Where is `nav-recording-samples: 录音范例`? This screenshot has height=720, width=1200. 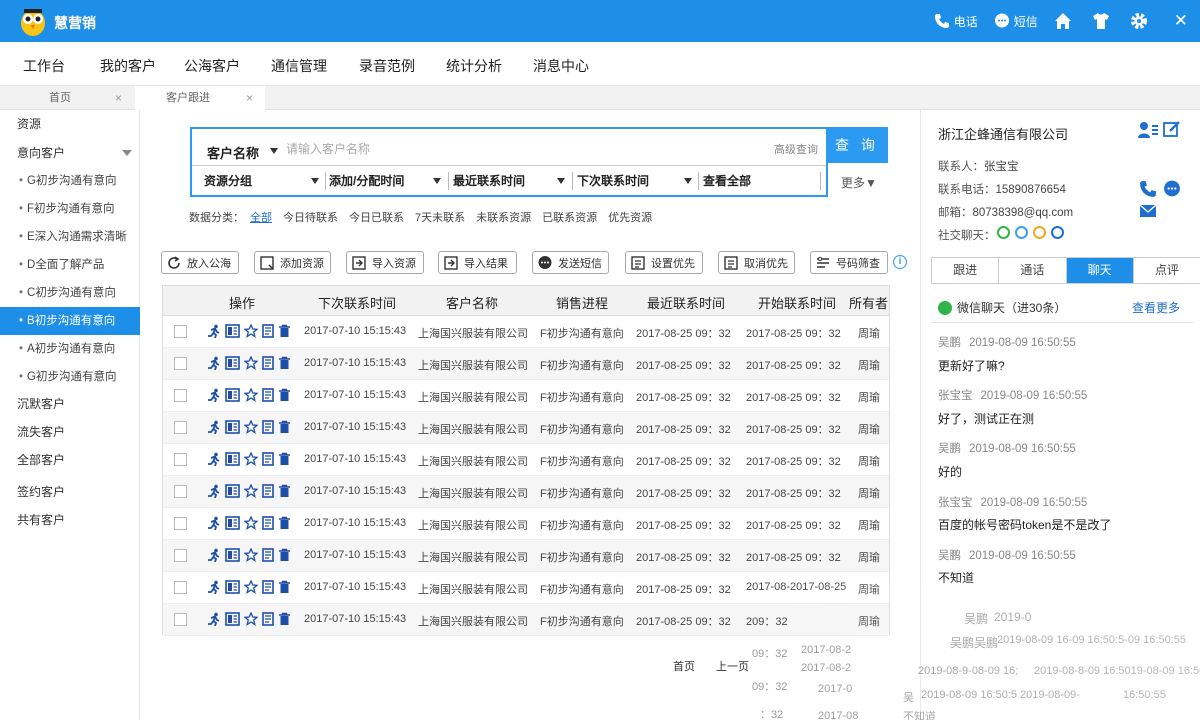 nav-recording-samples: 录音范例 is located at coordinates (387, 66).